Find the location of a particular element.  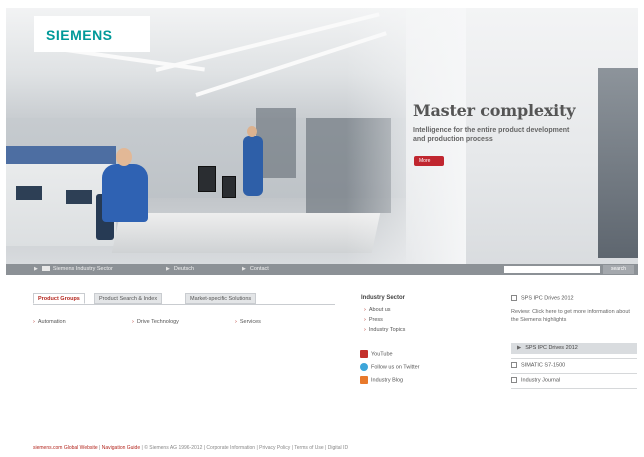

nav-item-label: Contact is located at coordinates (259, 269).